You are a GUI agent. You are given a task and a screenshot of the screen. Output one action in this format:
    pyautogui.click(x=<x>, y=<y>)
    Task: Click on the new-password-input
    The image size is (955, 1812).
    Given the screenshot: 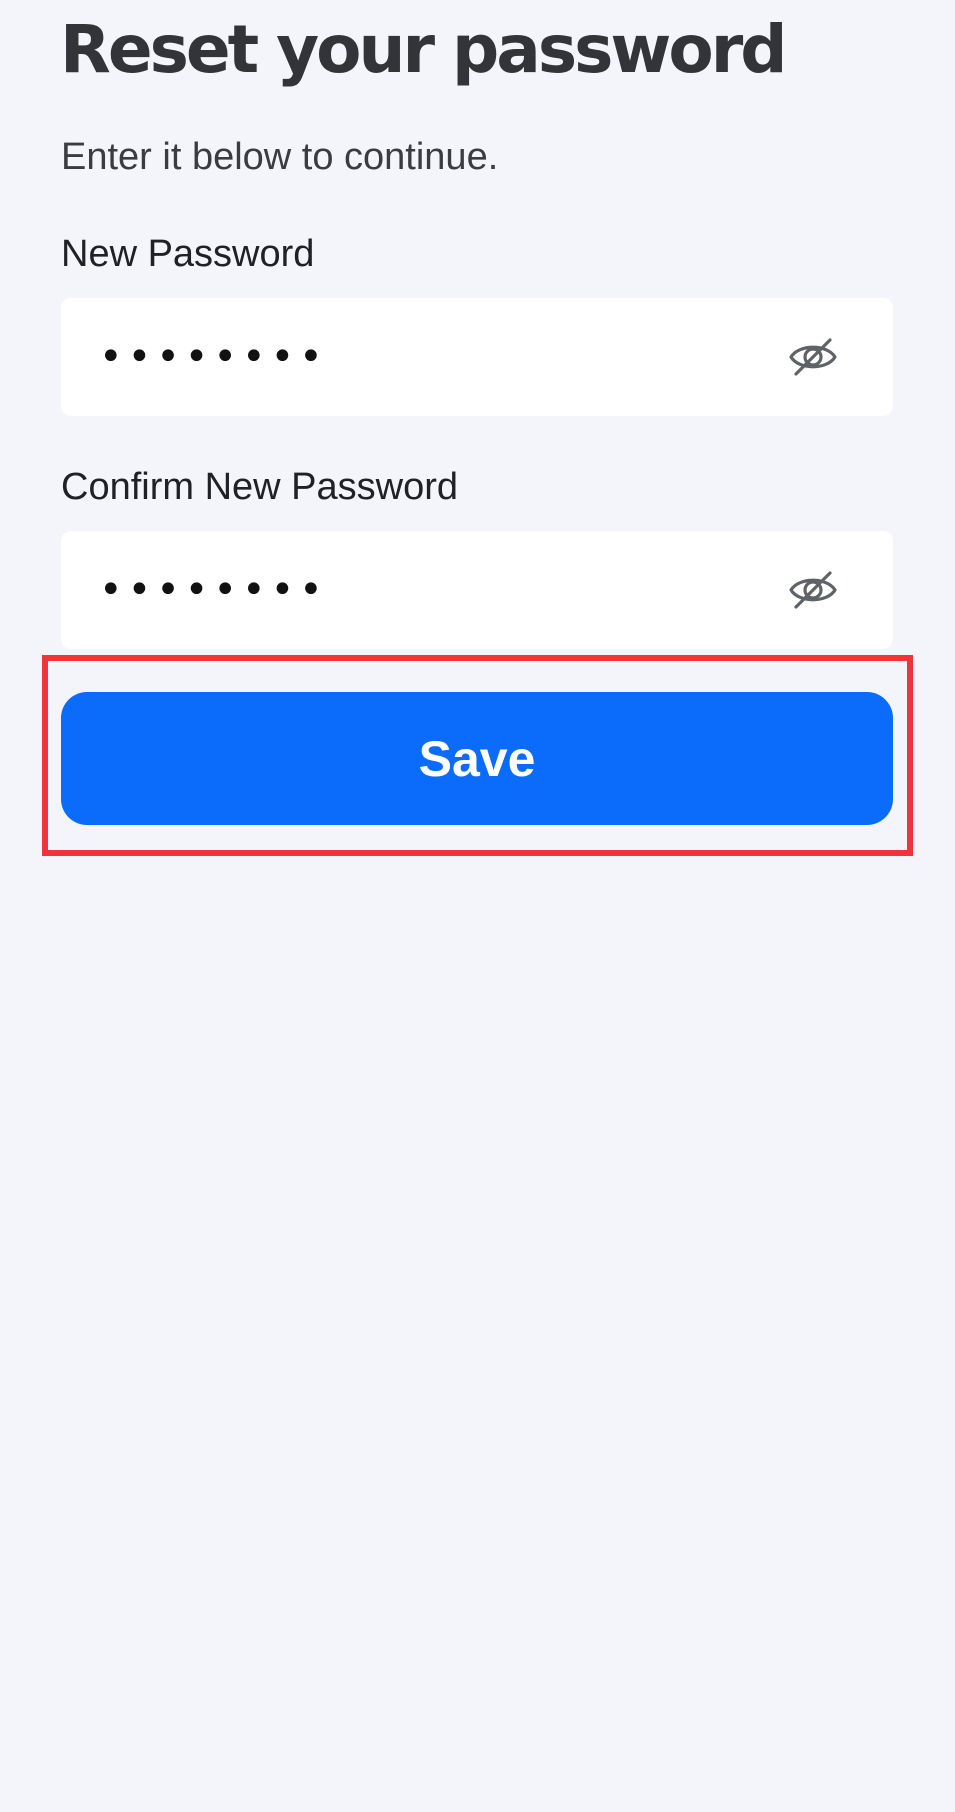 What is the action you would take?
    pyautogui.click(x=424, y=357)
    